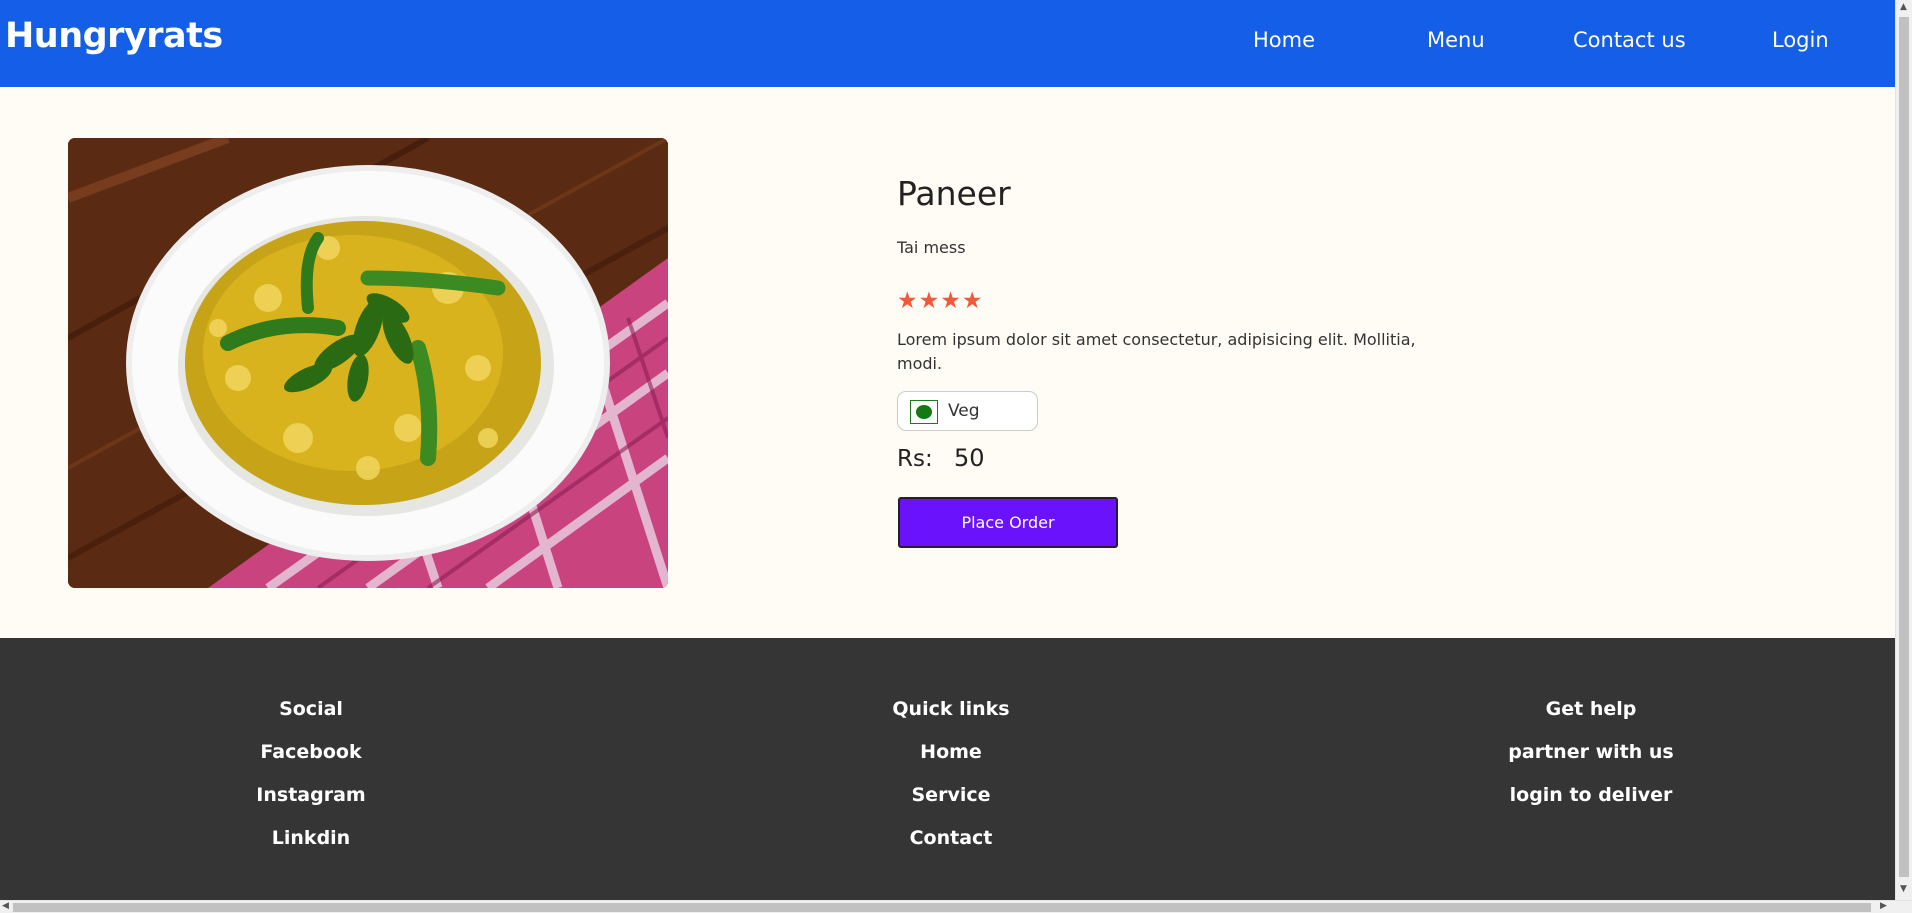  I want to click on horizontal-scroll-thumb, so click(942, 907).